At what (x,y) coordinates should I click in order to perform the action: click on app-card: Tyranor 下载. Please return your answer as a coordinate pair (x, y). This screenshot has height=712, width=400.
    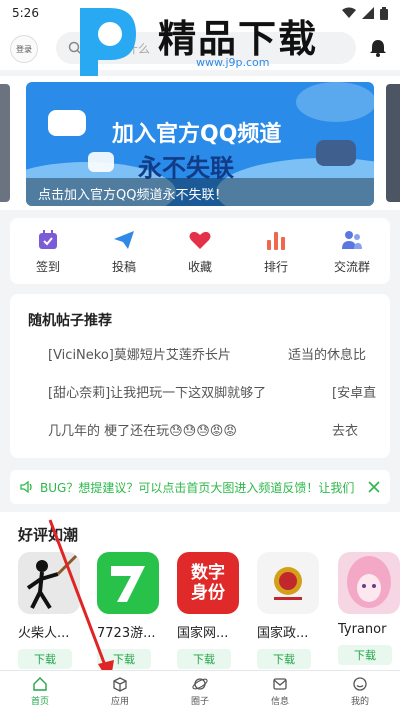
    Looking at the image, I should click on (369, 608).